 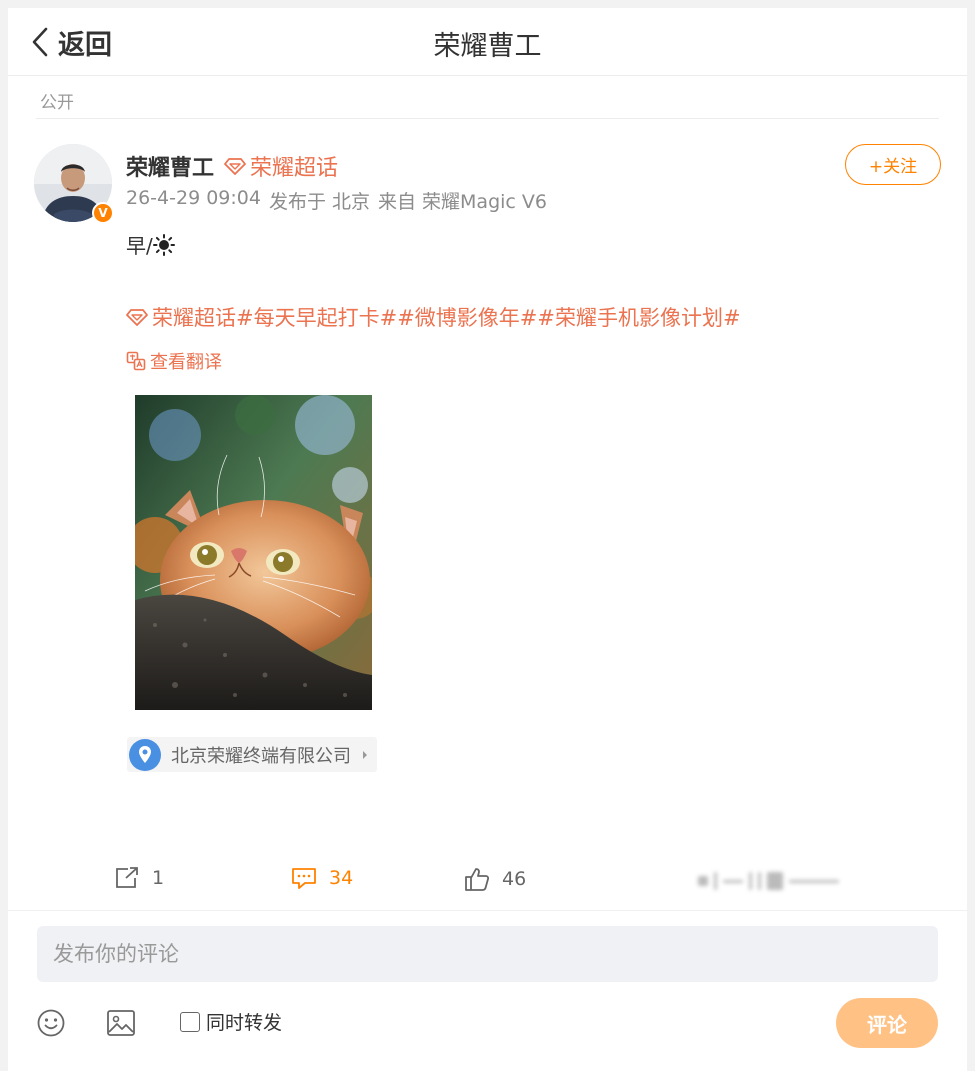 What do you see at coordinates (186, 362) in the screenshot?
I see `translate-label: 查看翻译` at bounding box center [186, 362].